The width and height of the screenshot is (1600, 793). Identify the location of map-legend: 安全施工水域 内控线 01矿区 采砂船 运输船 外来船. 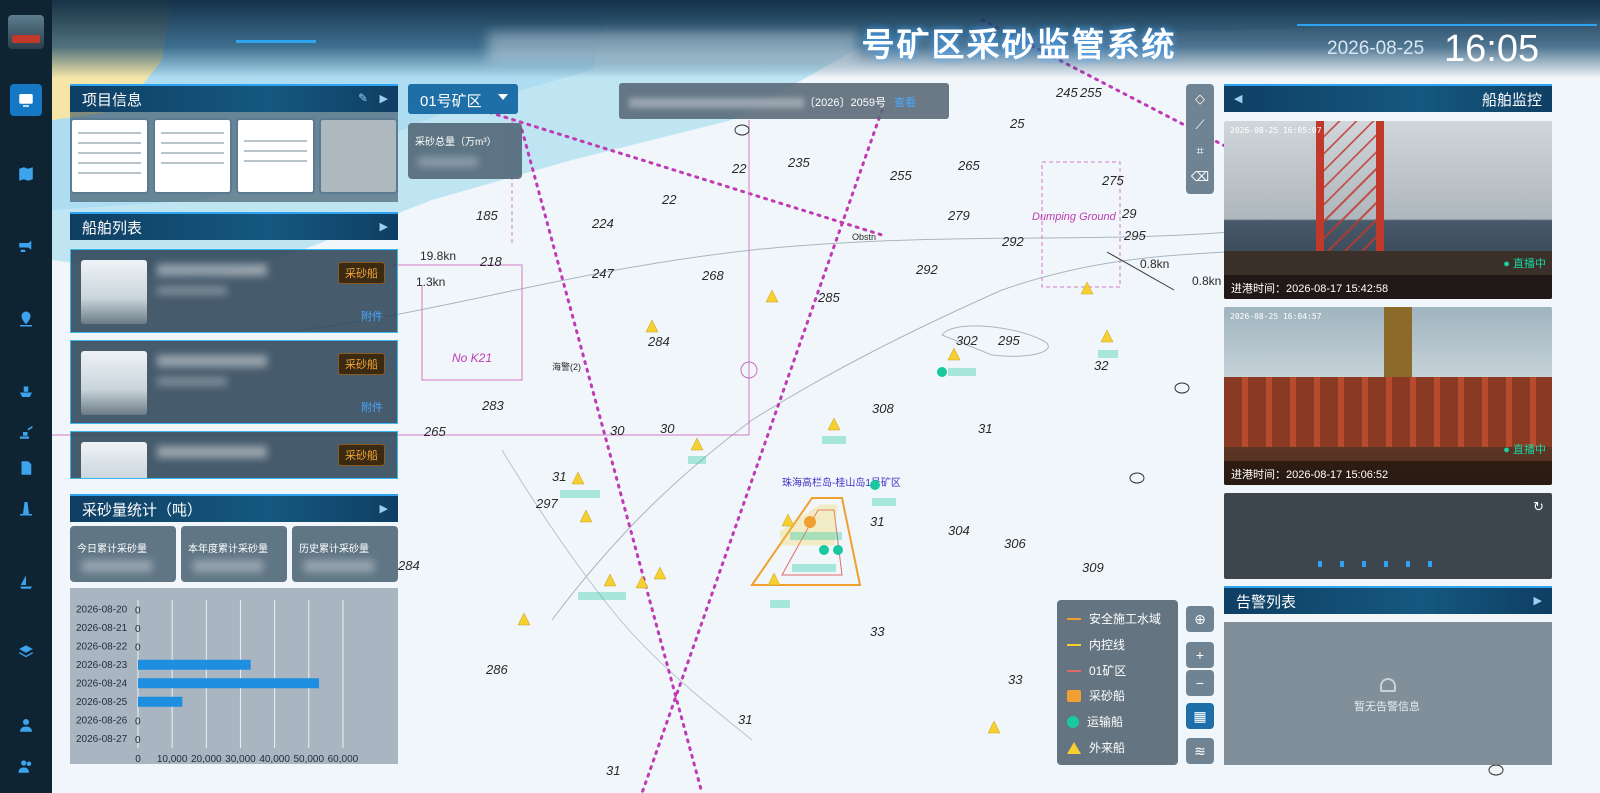
(1117, 682).